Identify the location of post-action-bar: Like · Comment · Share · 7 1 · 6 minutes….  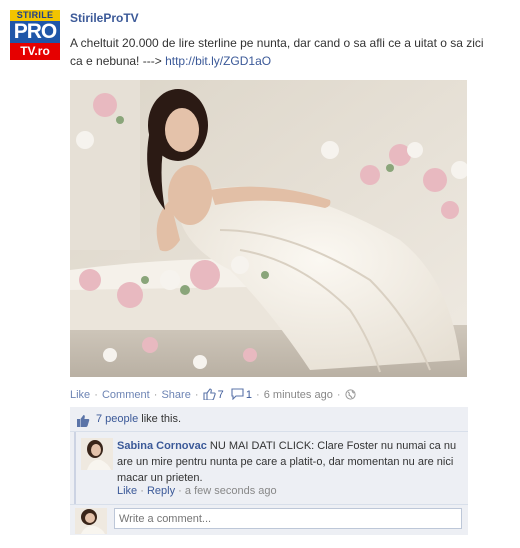
(270, 395).